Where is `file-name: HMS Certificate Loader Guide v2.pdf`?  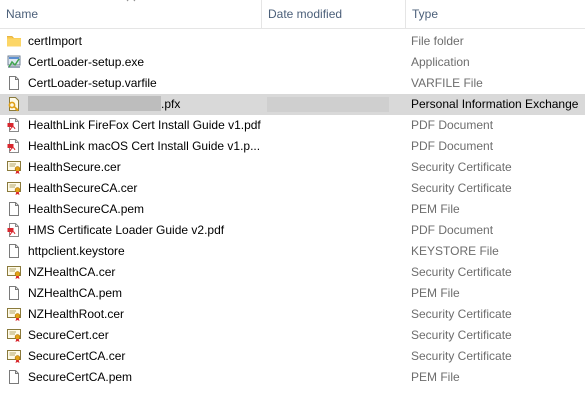
file-name: HMS Certificate Loader Guide v2.pdf is located at coordinates (126, 230).